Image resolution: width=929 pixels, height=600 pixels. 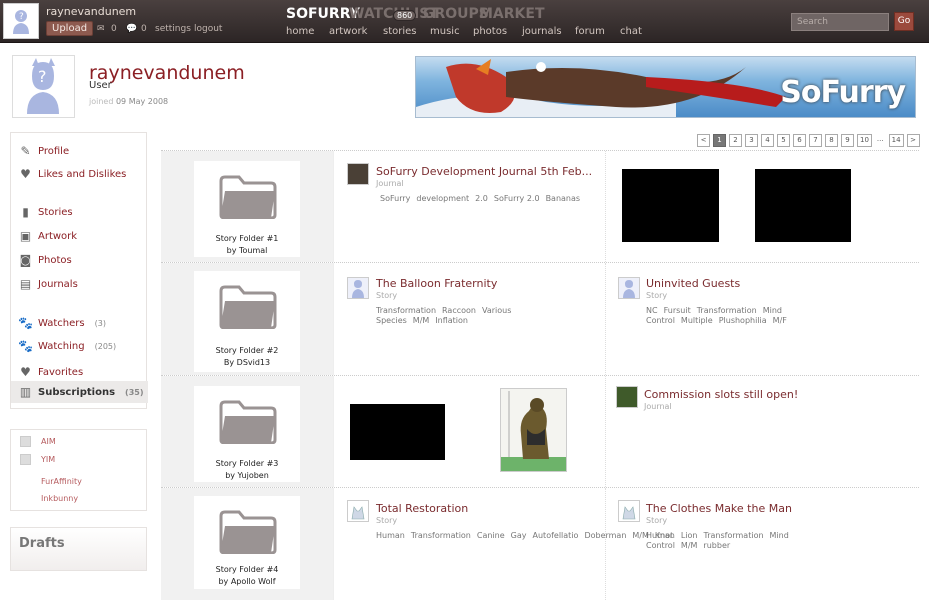 I want to click on pager-page-2: 2, so click(x=735, y=140).